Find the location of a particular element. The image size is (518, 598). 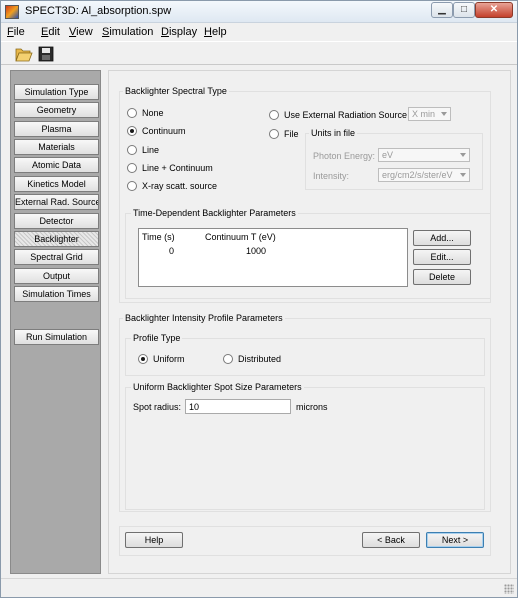

radio-xray-scatt is located at coordinates (132, 186).